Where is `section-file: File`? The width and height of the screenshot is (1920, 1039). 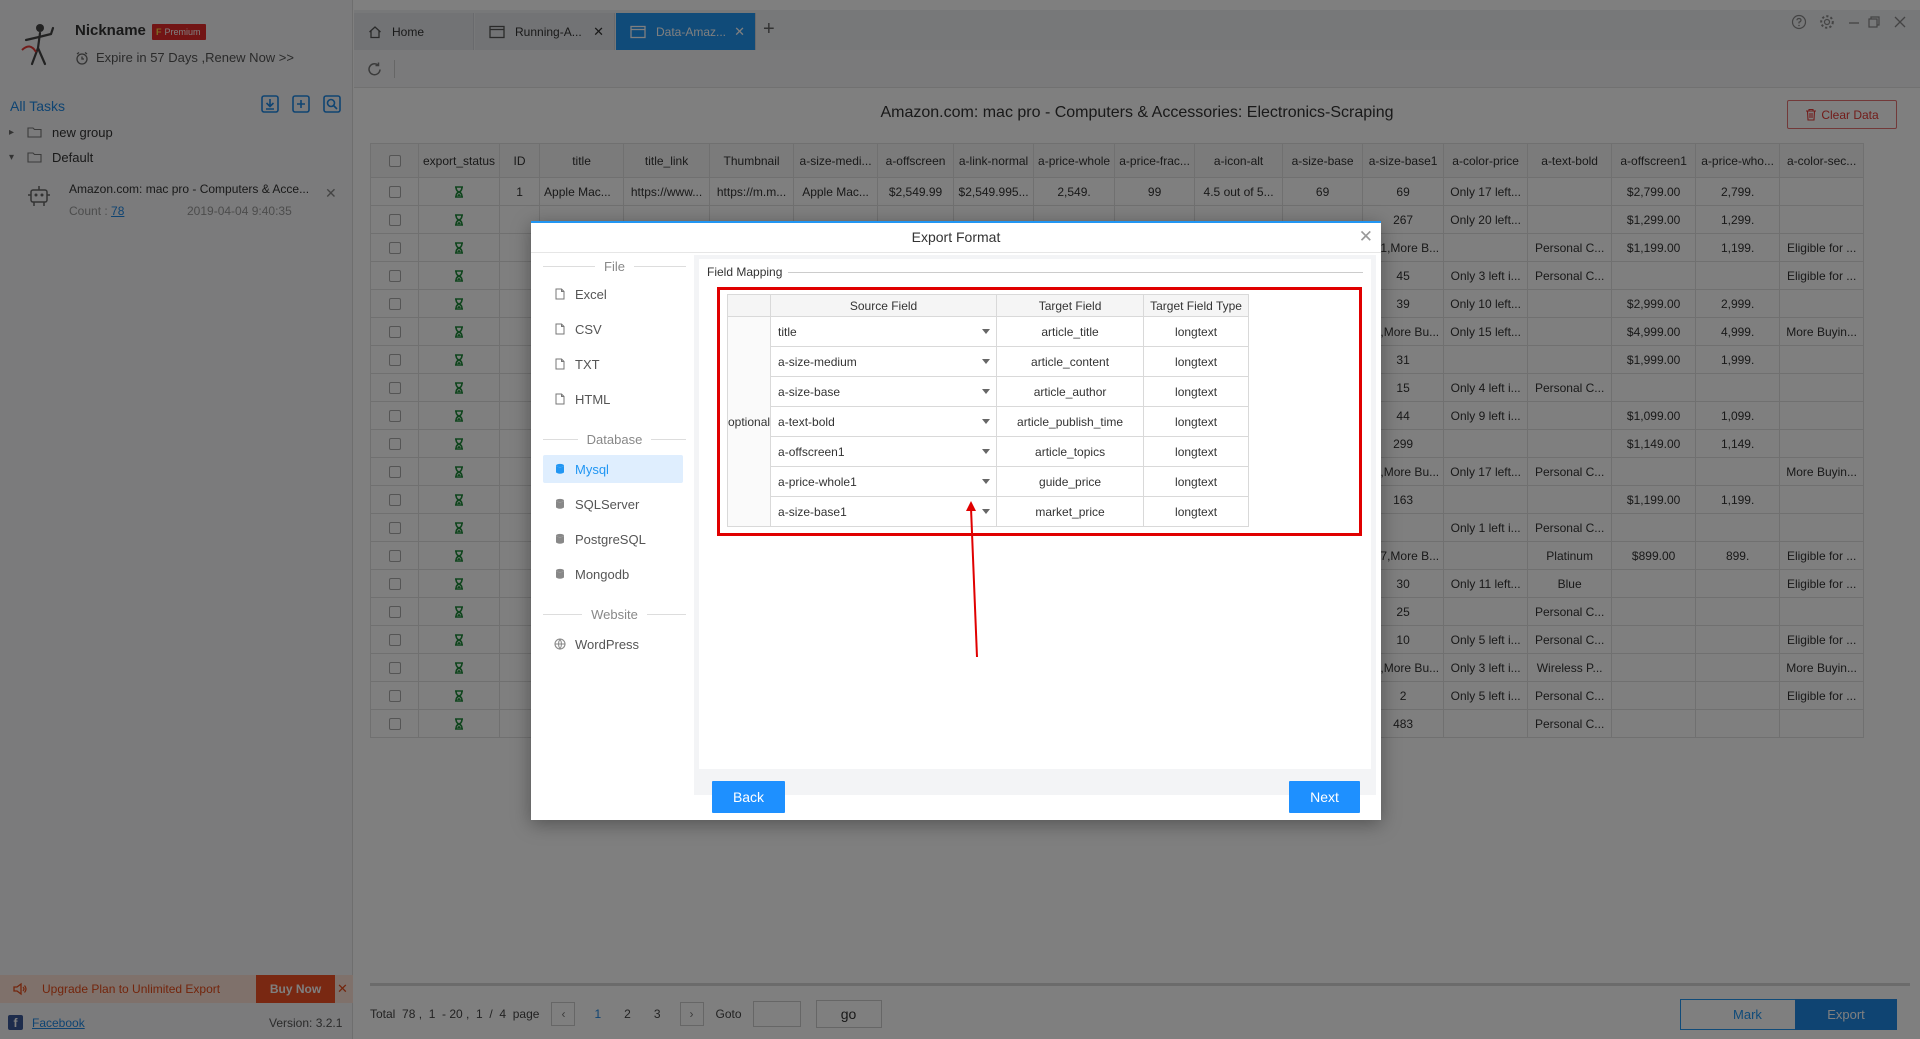
section-file: File is located at coordinates (615, 266).